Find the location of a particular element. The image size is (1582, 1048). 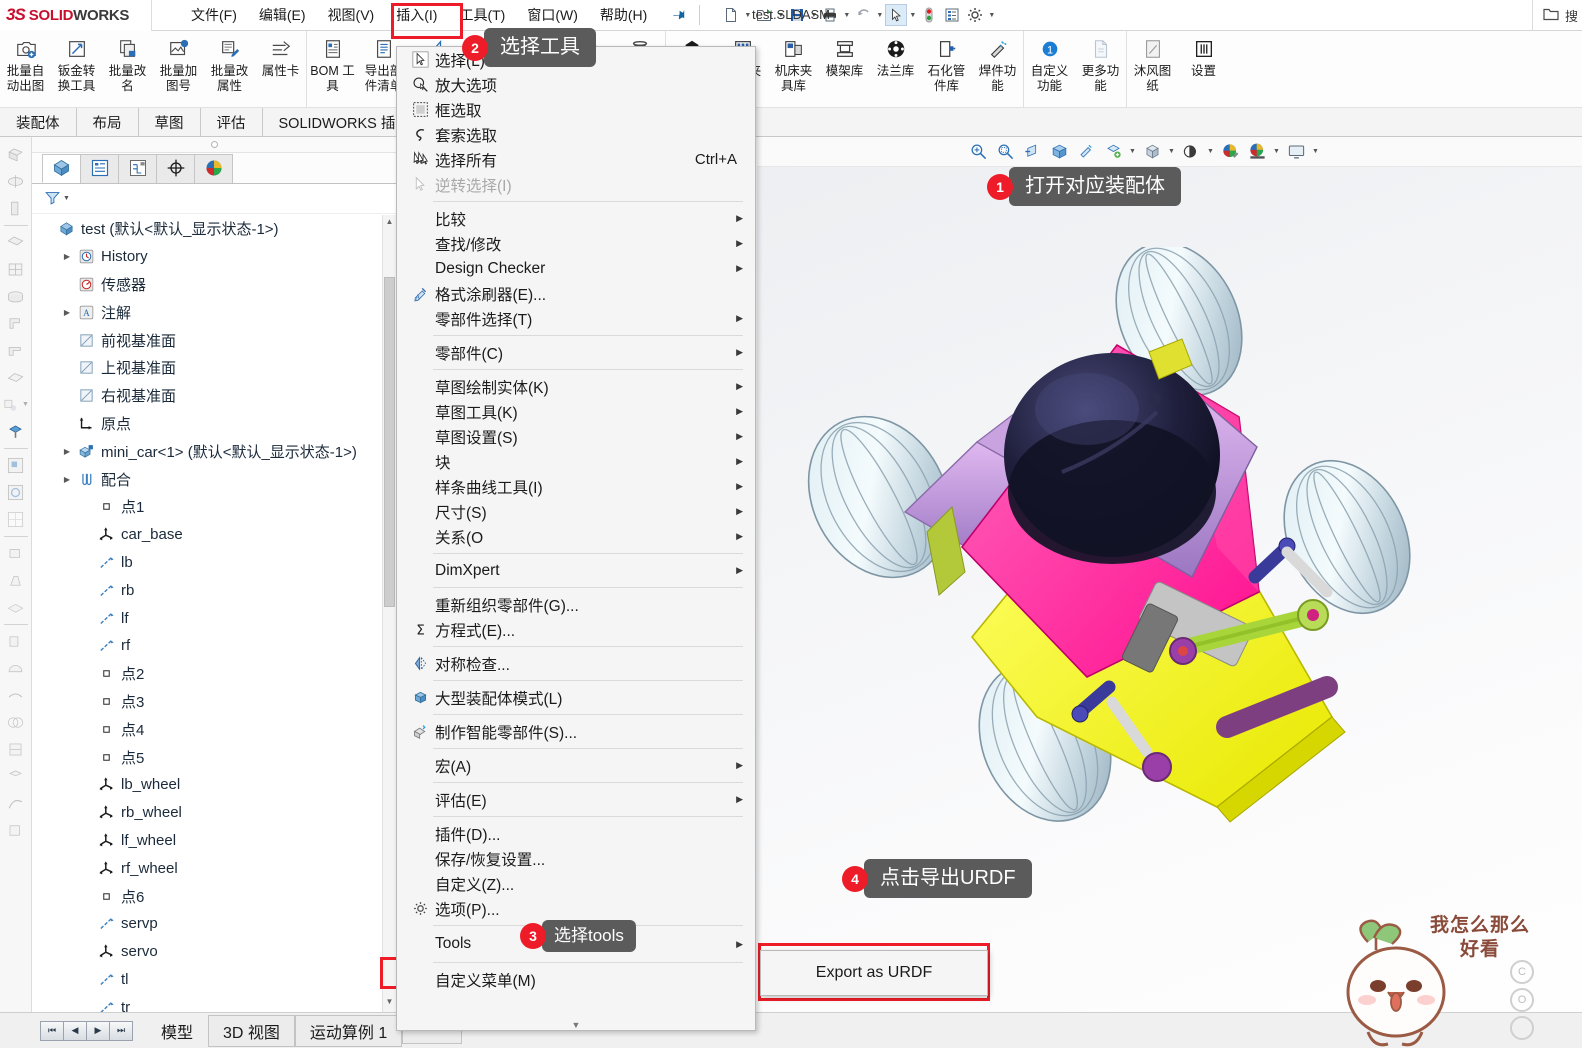

tree-item: lf is located at coordinates (214, 618).